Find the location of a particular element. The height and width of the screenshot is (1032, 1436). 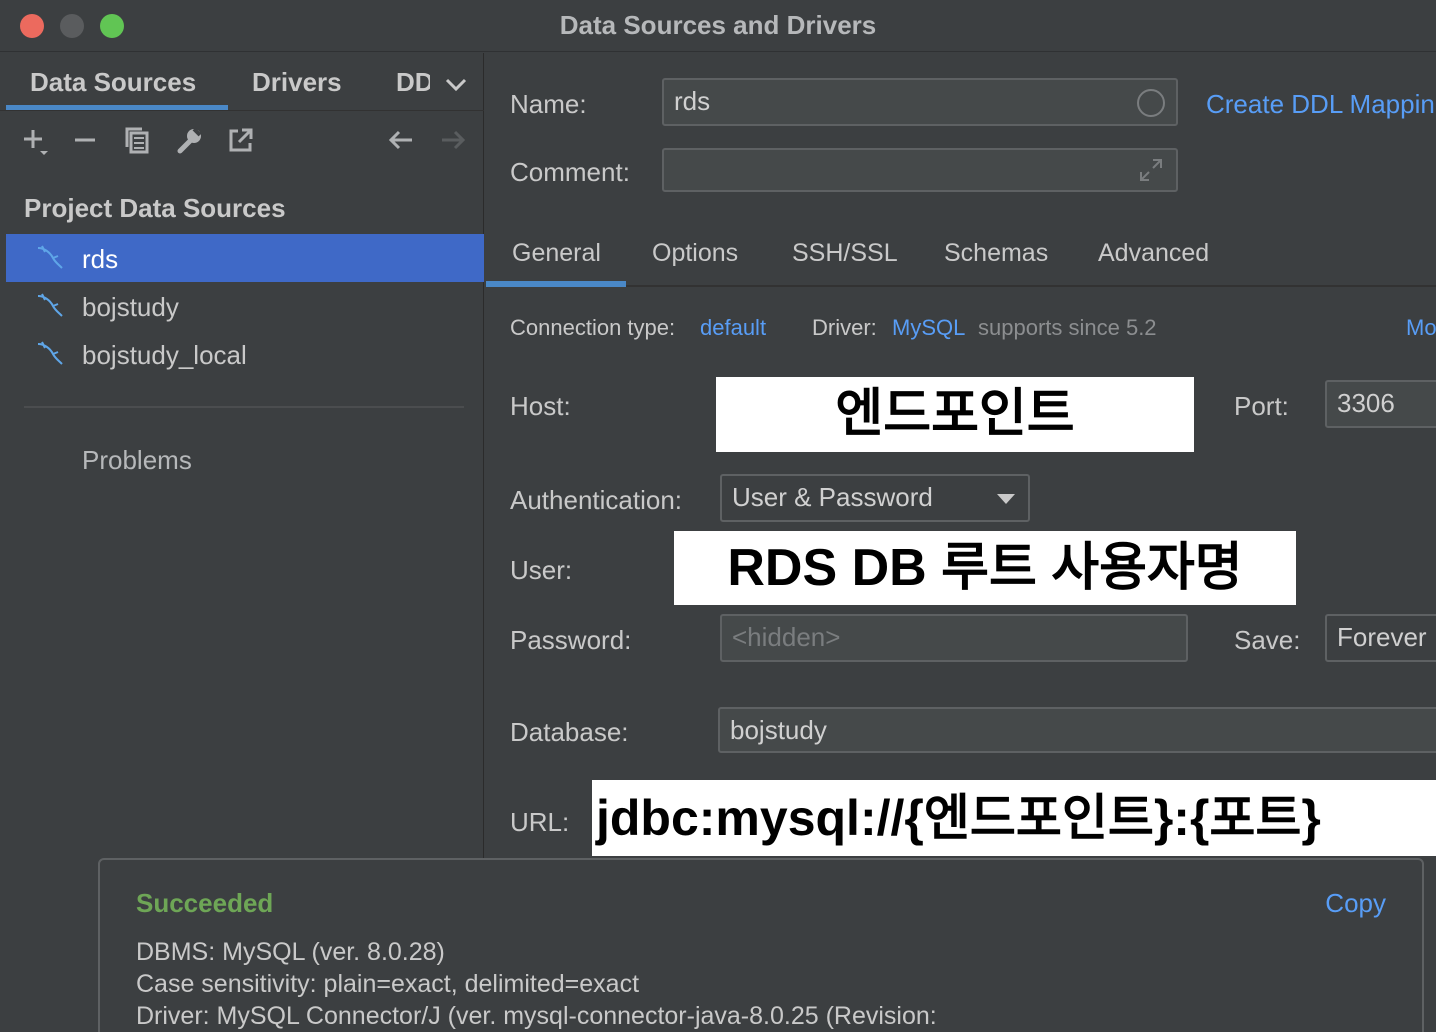

notification-line: DBMS: MySQL (ver. 8.0.28) is located at coordinates (290, 952).